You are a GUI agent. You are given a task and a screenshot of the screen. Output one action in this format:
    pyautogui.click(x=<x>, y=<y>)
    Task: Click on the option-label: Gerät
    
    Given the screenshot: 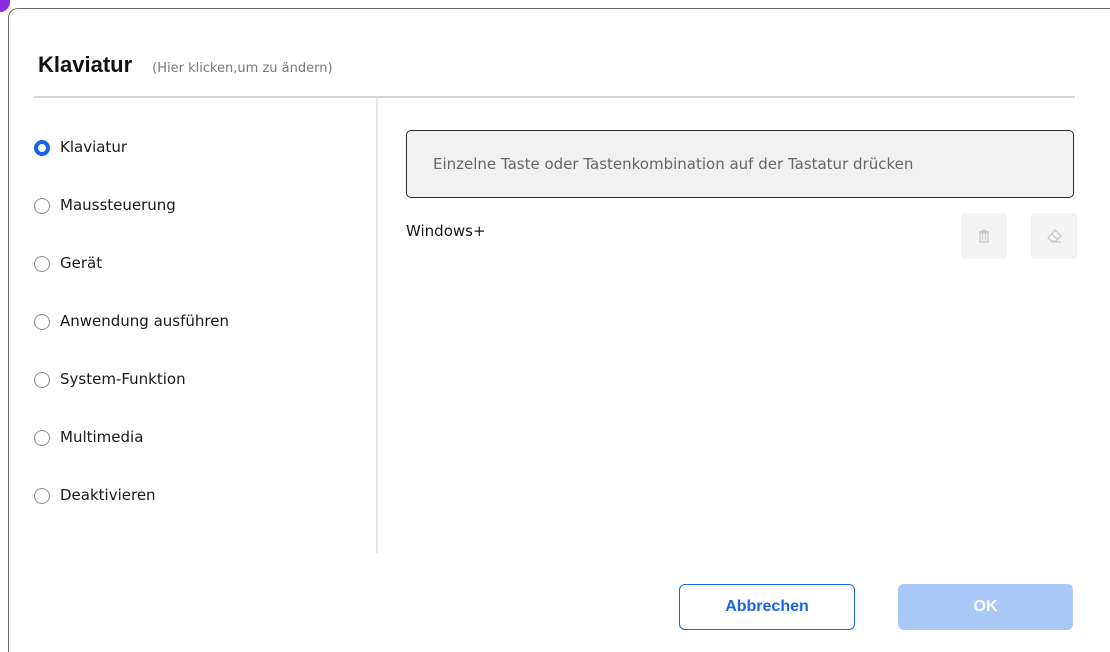 What is the action you would take?
    pyautogui.click(x=81, y=263)
    